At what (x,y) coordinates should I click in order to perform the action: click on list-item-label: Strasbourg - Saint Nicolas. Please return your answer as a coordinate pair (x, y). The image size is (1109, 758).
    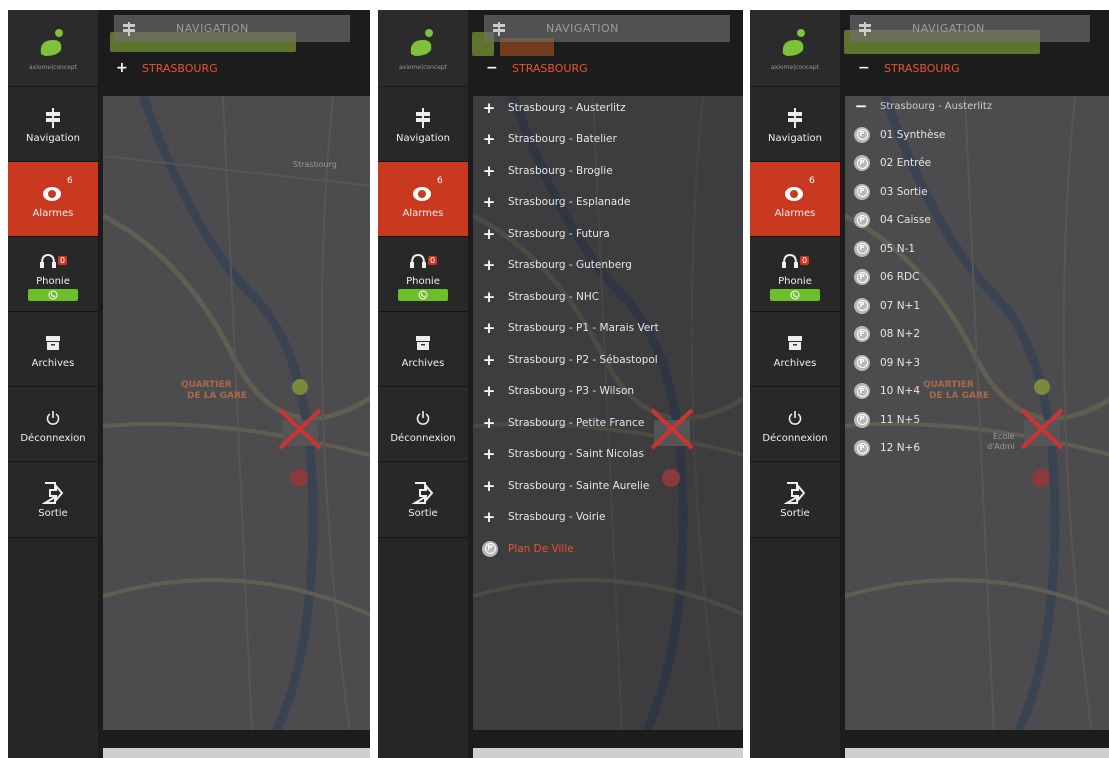
    Looking at the image, I should click on (576, 454).